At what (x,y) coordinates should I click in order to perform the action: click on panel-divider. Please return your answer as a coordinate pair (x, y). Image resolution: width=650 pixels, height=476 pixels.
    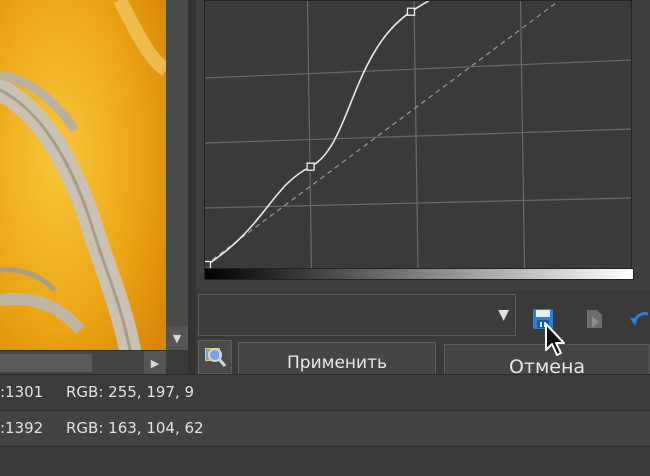
    Looking at the image, I should click on (192, 190).